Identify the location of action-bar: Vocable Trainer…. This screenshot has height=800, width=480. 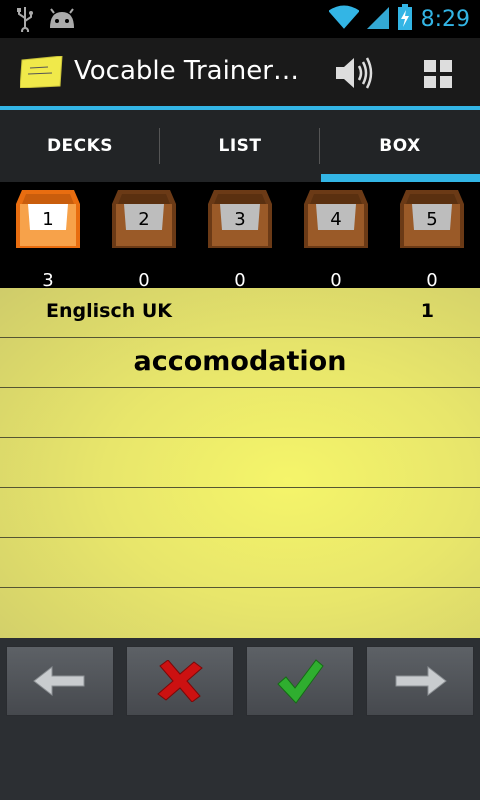
(240, 72).